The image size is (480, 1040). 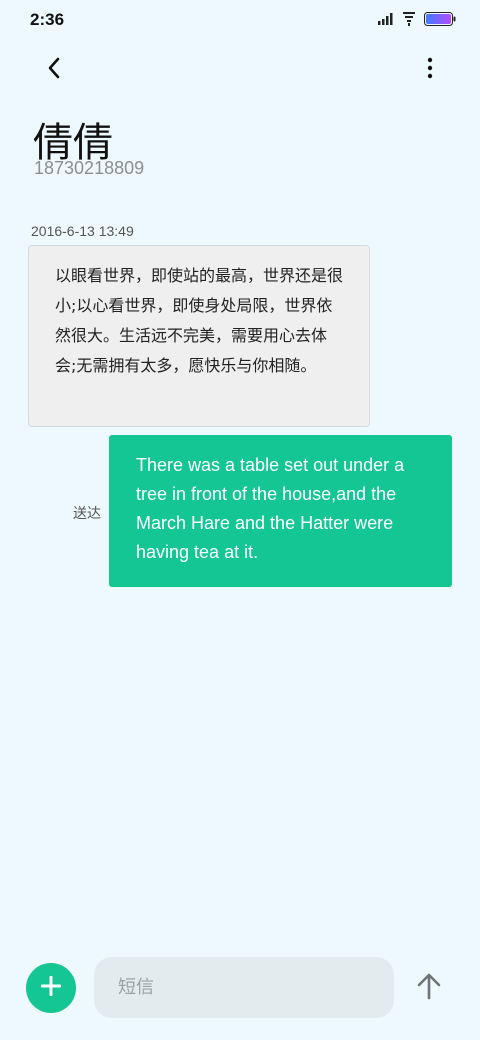 I want to click on more-vertical-icon, so click(x=430, y=70).